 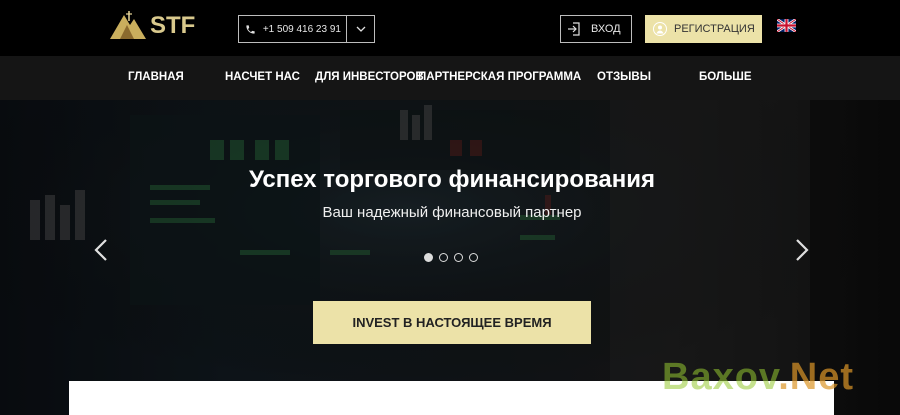 What do you see at coordinates (499, 77) in the screenshot?
I see `nav-item-partners: ПАРТНЕРСКАЯ ПРОГРАММА` at bounding box center [499, 77].